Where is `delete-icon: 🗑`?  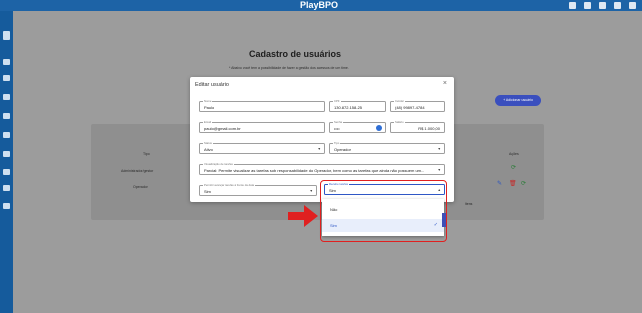
delete-icon: 🗑 is located at coordinates (513, 183).